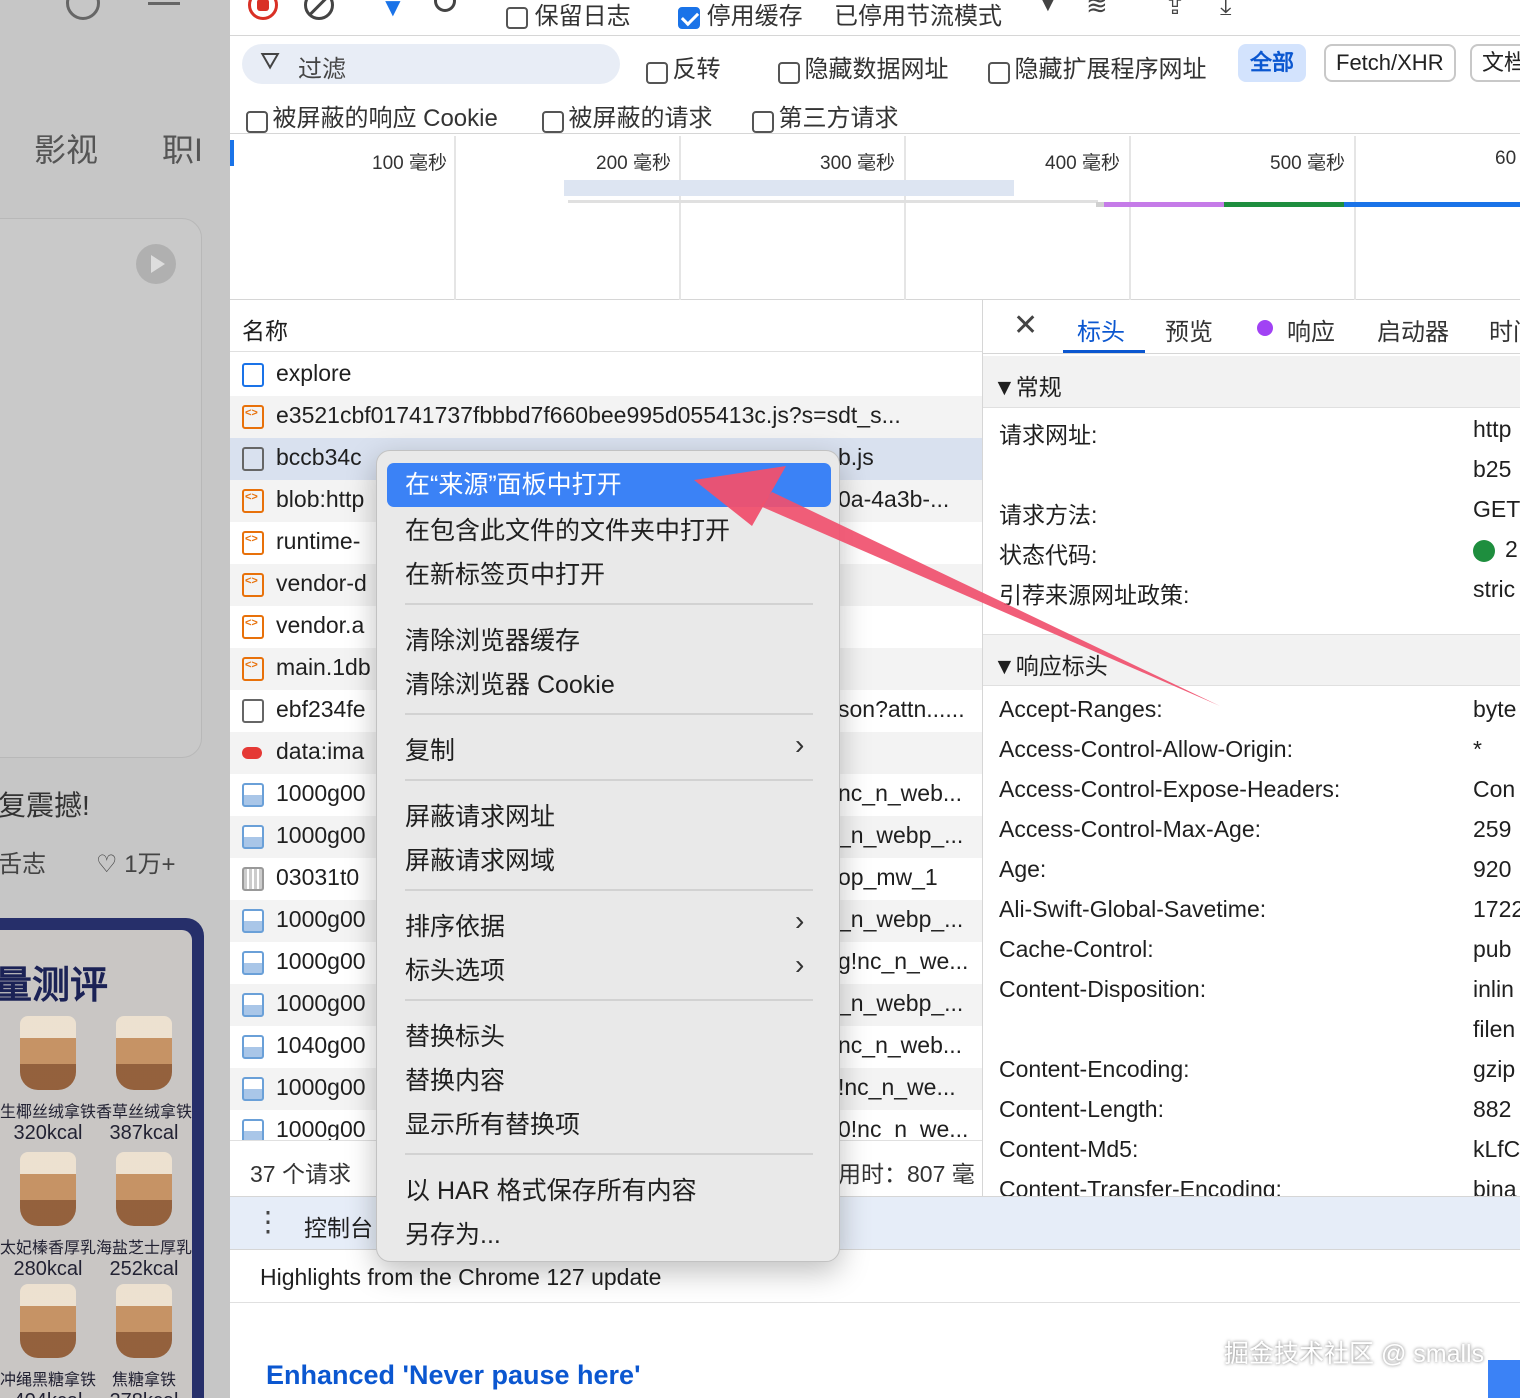 The image size is (1520, 1398). Describe the element at coordinates (683, 66) in the screenshot. I see `invert-checkbox: 反转` at that location.